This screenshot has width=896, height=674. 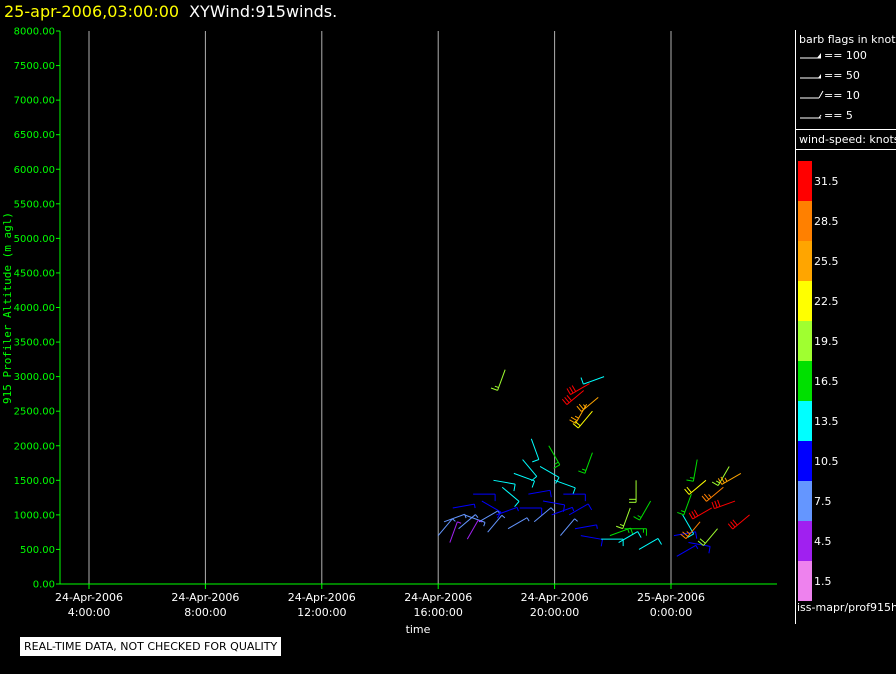 What do you see at coordinates (418, 629) in the screenshot?
I see `x-axis-label: time` at bounding box center [418, 629].